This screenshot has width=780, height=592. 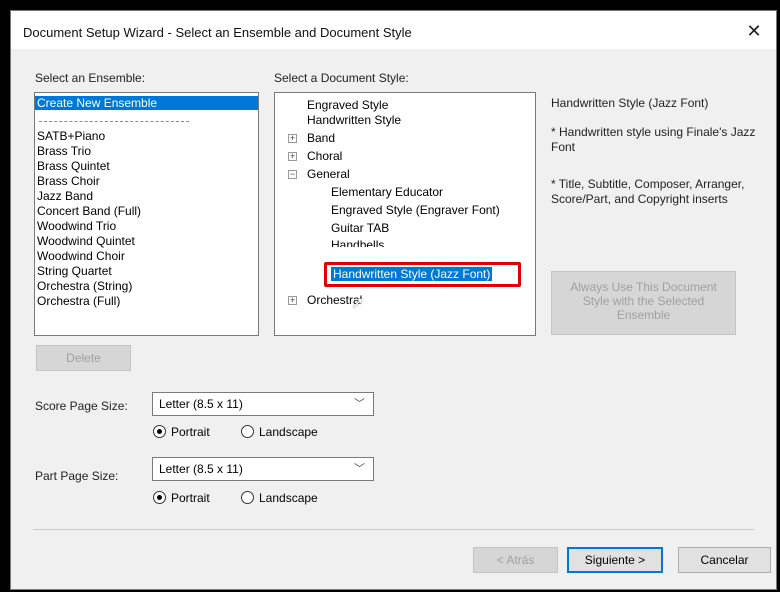 What do you see at coordinates (288, 498) in the screenshot?
I see `part-landscape-label: Landscape` at bounding box center [288, 498].